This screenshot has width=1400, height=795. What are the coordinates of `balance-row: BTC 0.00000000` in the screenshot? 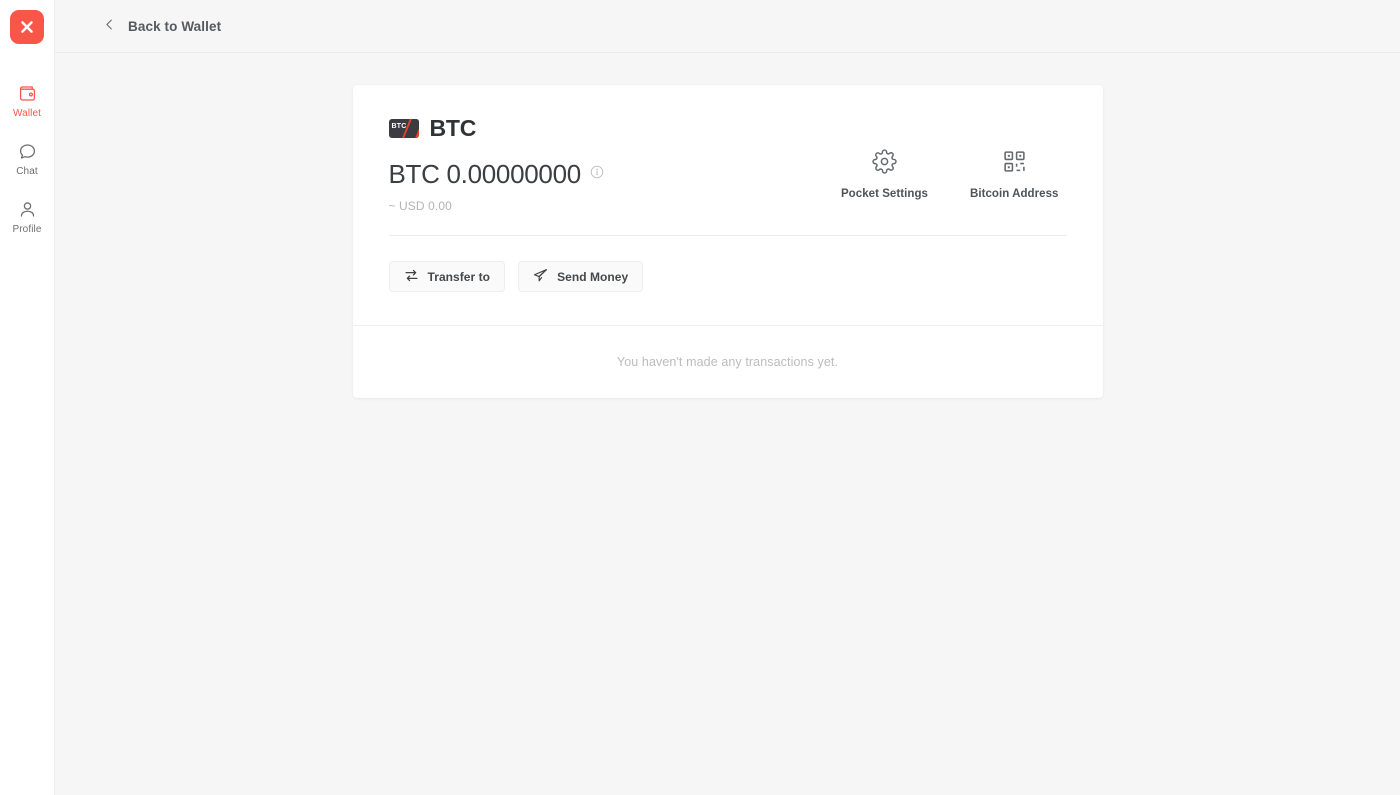 It's located at (496, 174).